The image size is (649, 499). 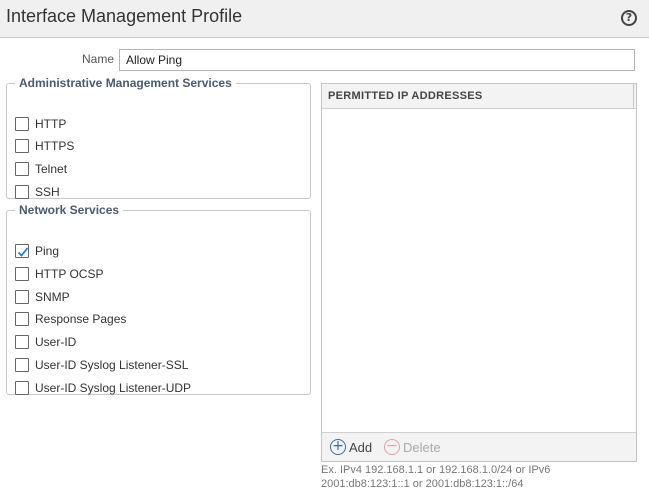 I want to click on checkbox-user-id: User-ID, so click(x=45, y=342).